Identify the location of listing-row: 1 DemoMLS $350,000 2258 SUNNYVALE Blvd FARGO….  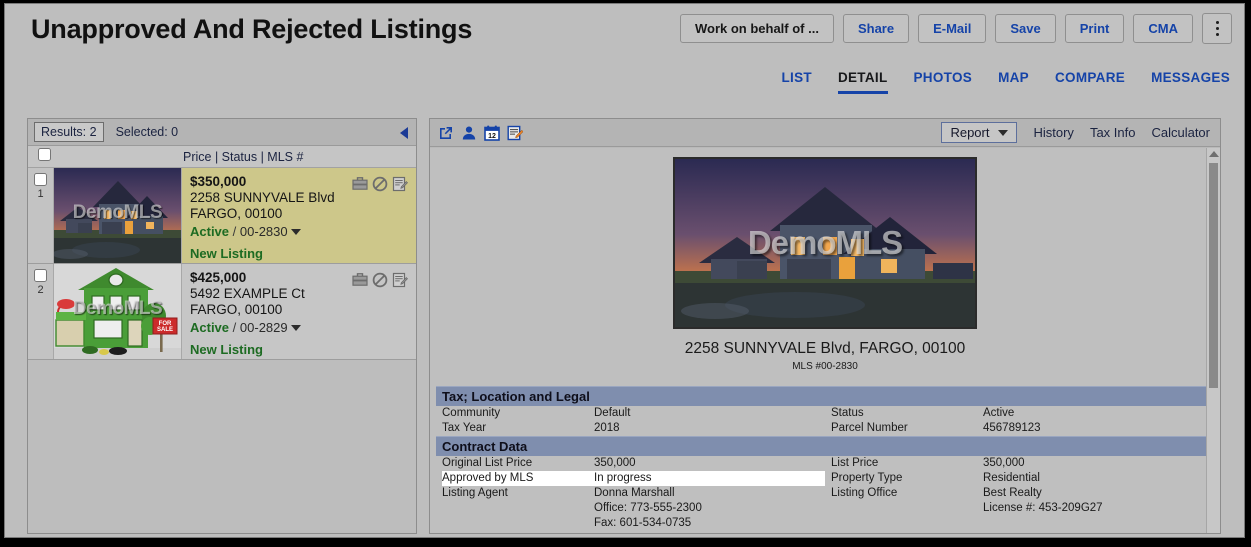
(222, 216).